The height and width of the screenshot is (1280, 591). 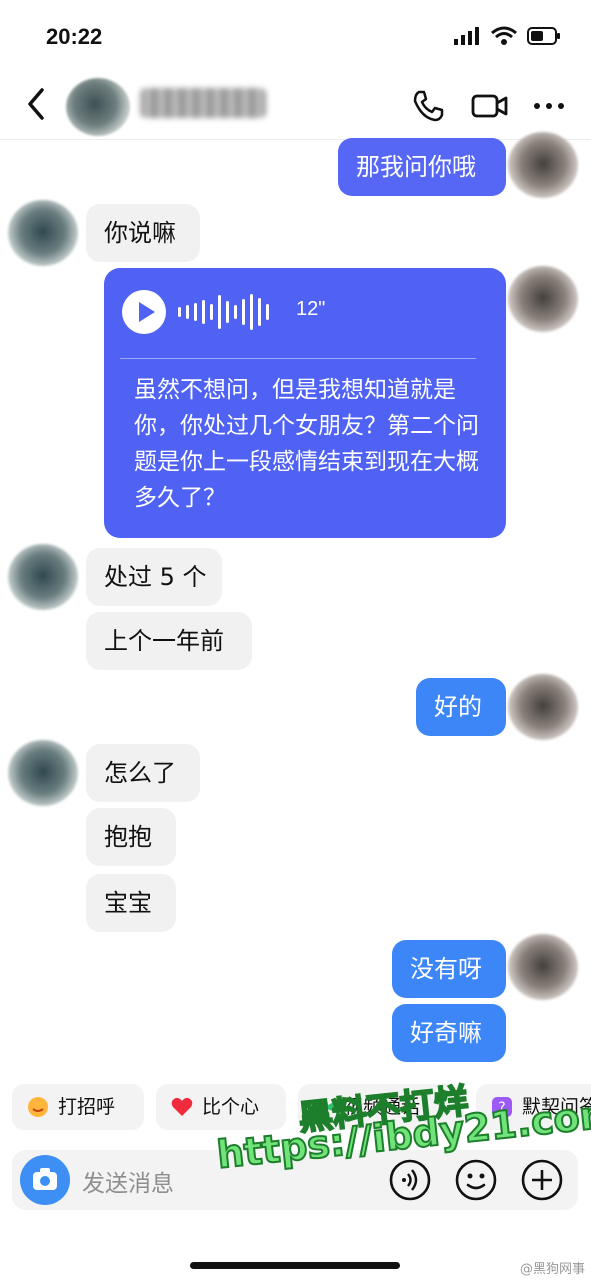 I want to click on play-icon, so click(x=144, y=312).